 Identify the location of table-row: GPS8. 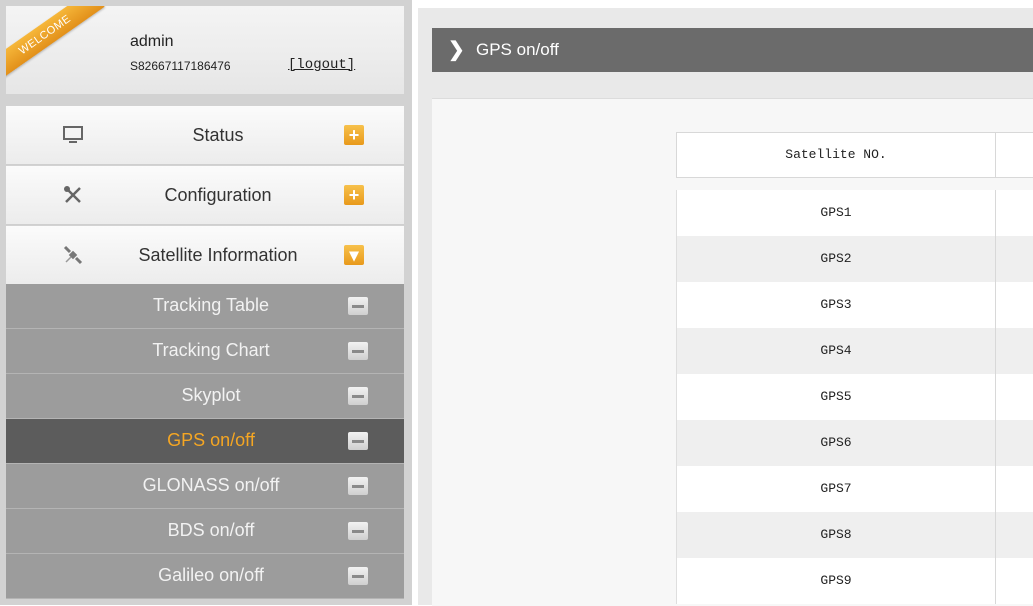
(854, 535).